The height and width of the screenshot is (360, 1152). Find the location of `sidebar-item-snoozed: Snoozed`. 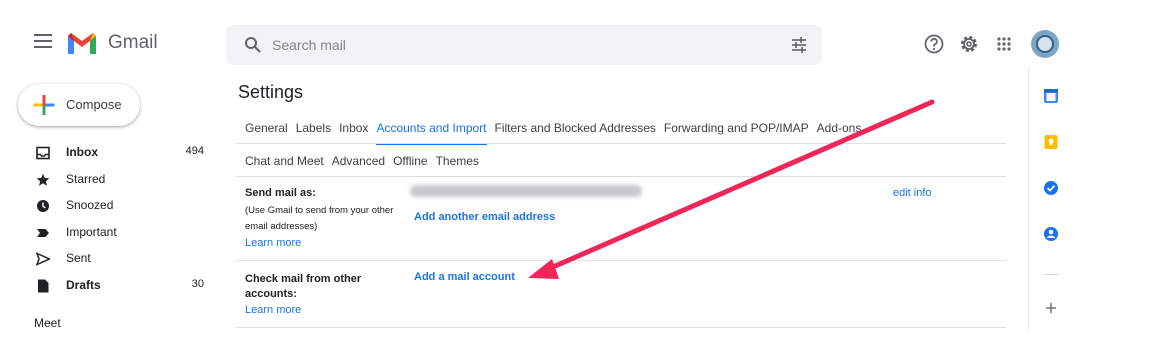

sidebar-item-snoozed: Snoozed is located at coordinates (109, 206).